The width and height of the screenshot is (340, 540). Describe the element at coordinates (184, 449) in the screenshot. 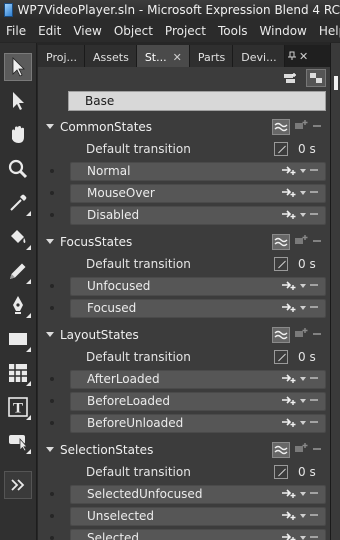

I see `state-group-header: SelectionStates` at that location.